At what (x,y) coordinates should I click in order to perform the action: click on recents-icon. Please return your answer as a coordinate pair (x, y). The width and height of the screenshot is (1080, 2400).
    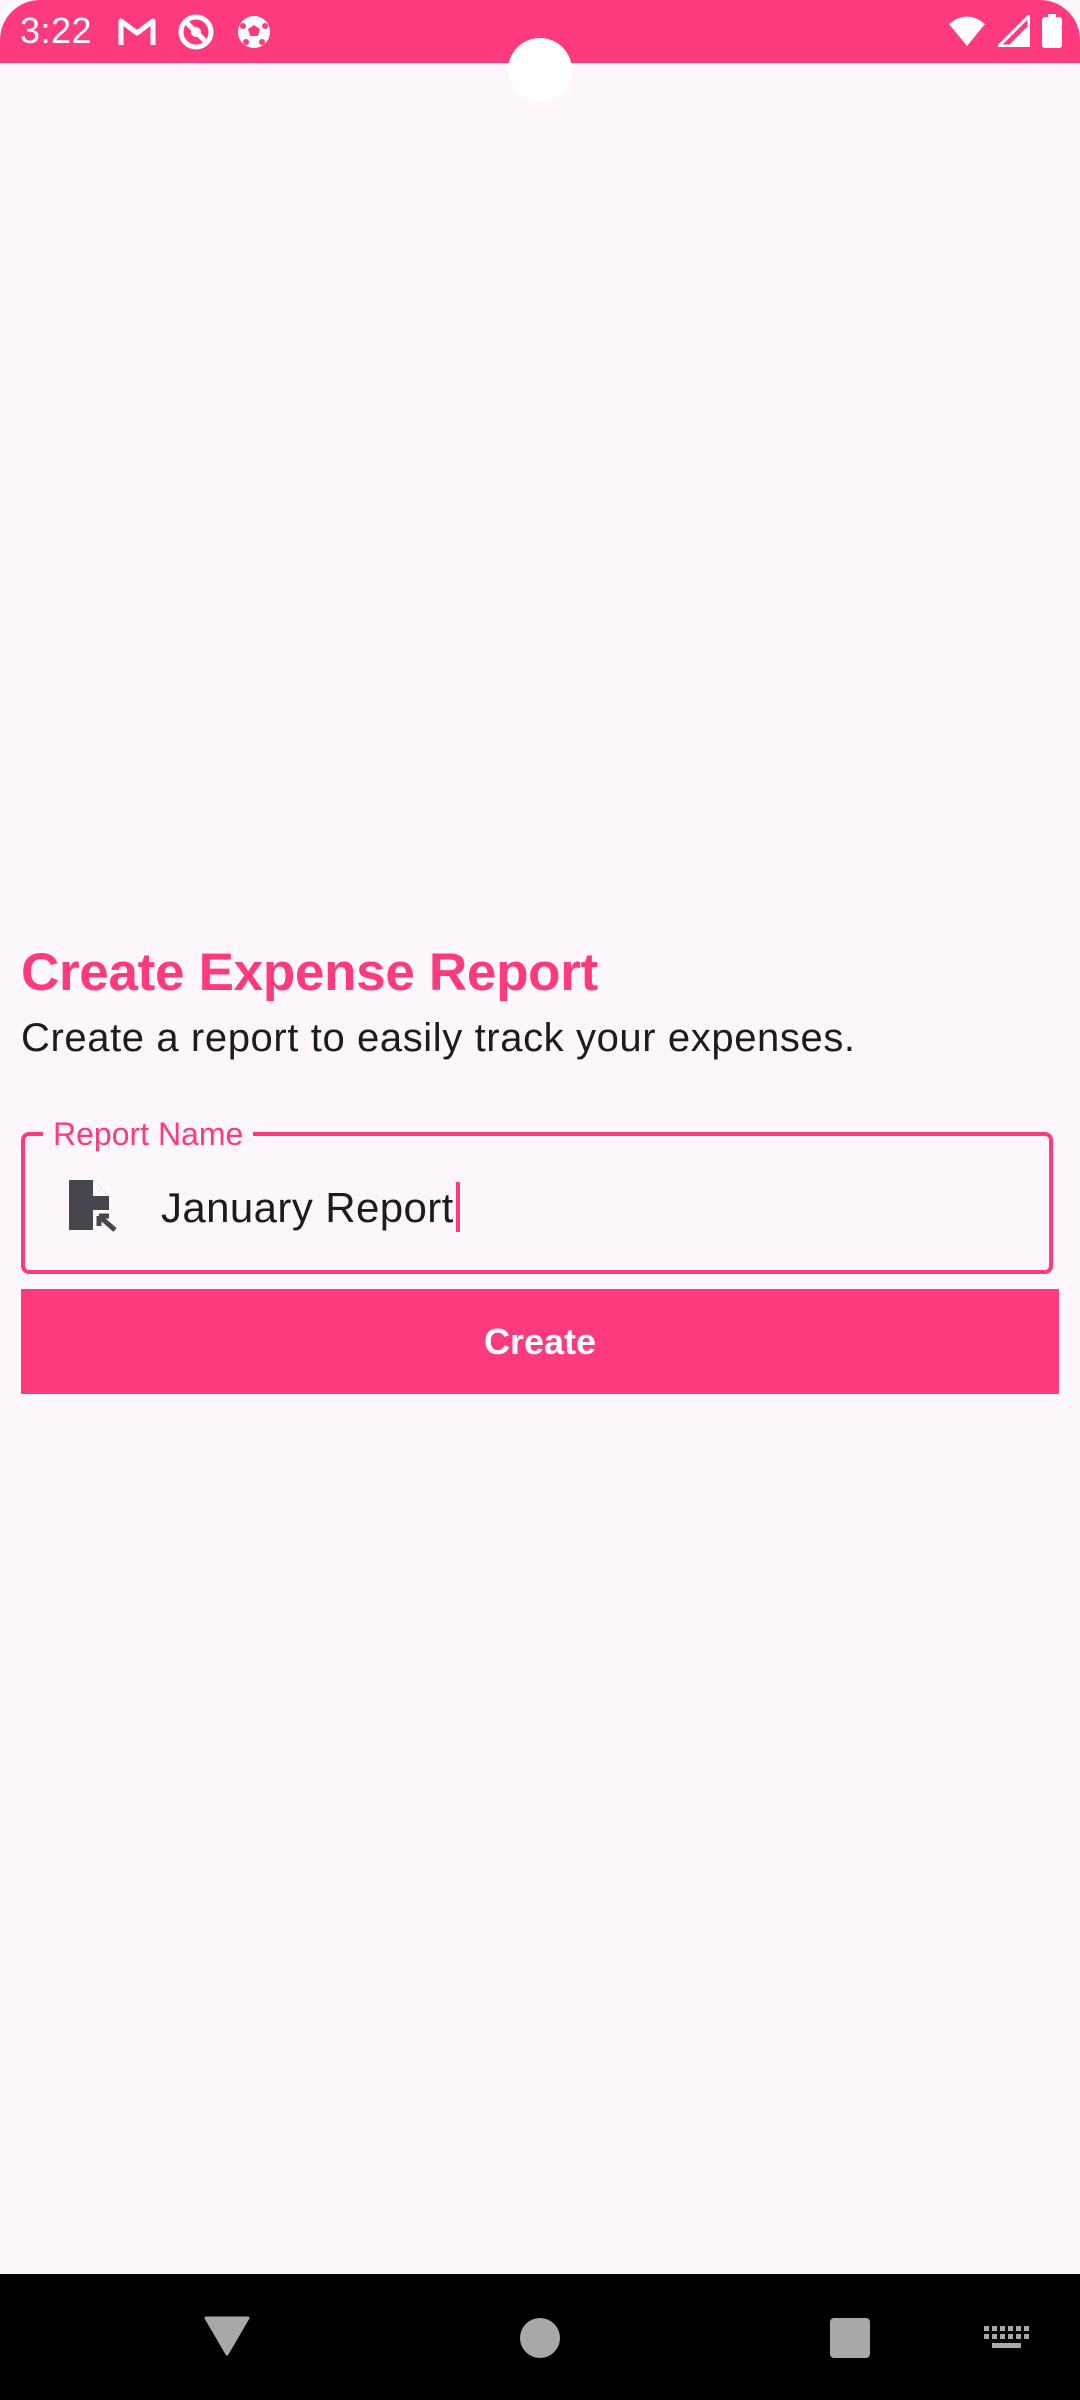
    Looking at the image, I should click on (850, 2338).